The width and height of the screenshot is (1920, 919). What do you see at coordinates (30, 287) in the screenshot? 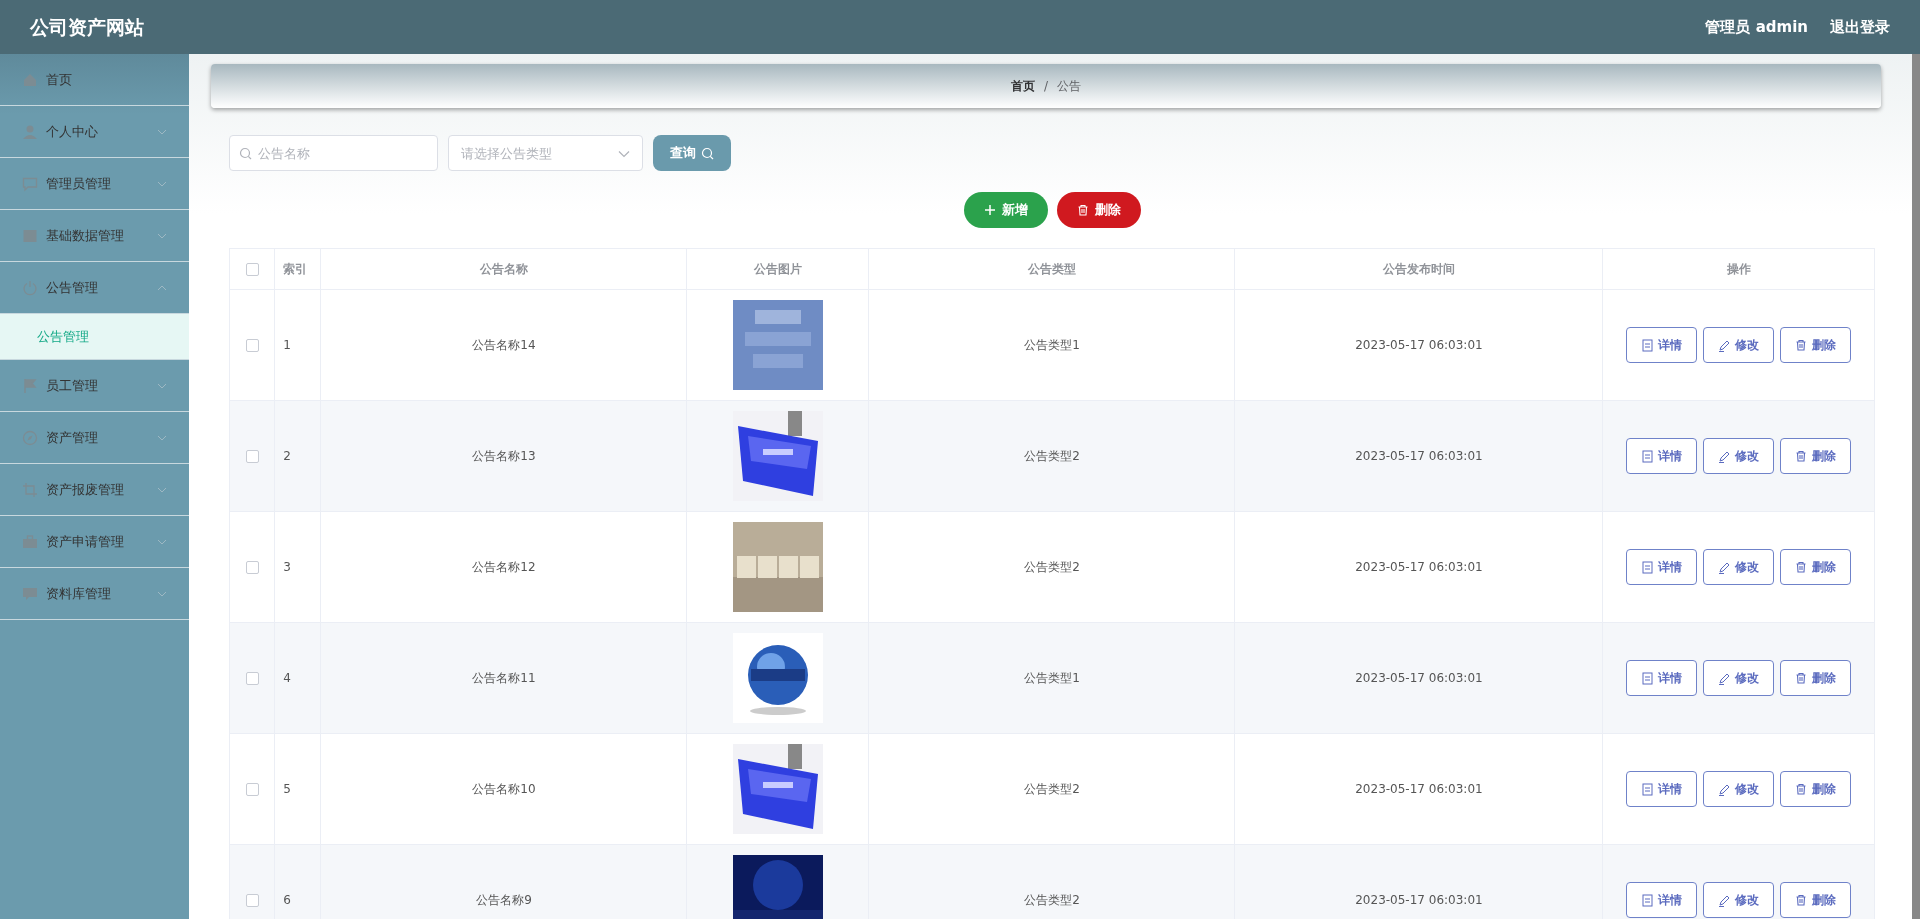
I see `power-icon` at bounding box center [30, 287].